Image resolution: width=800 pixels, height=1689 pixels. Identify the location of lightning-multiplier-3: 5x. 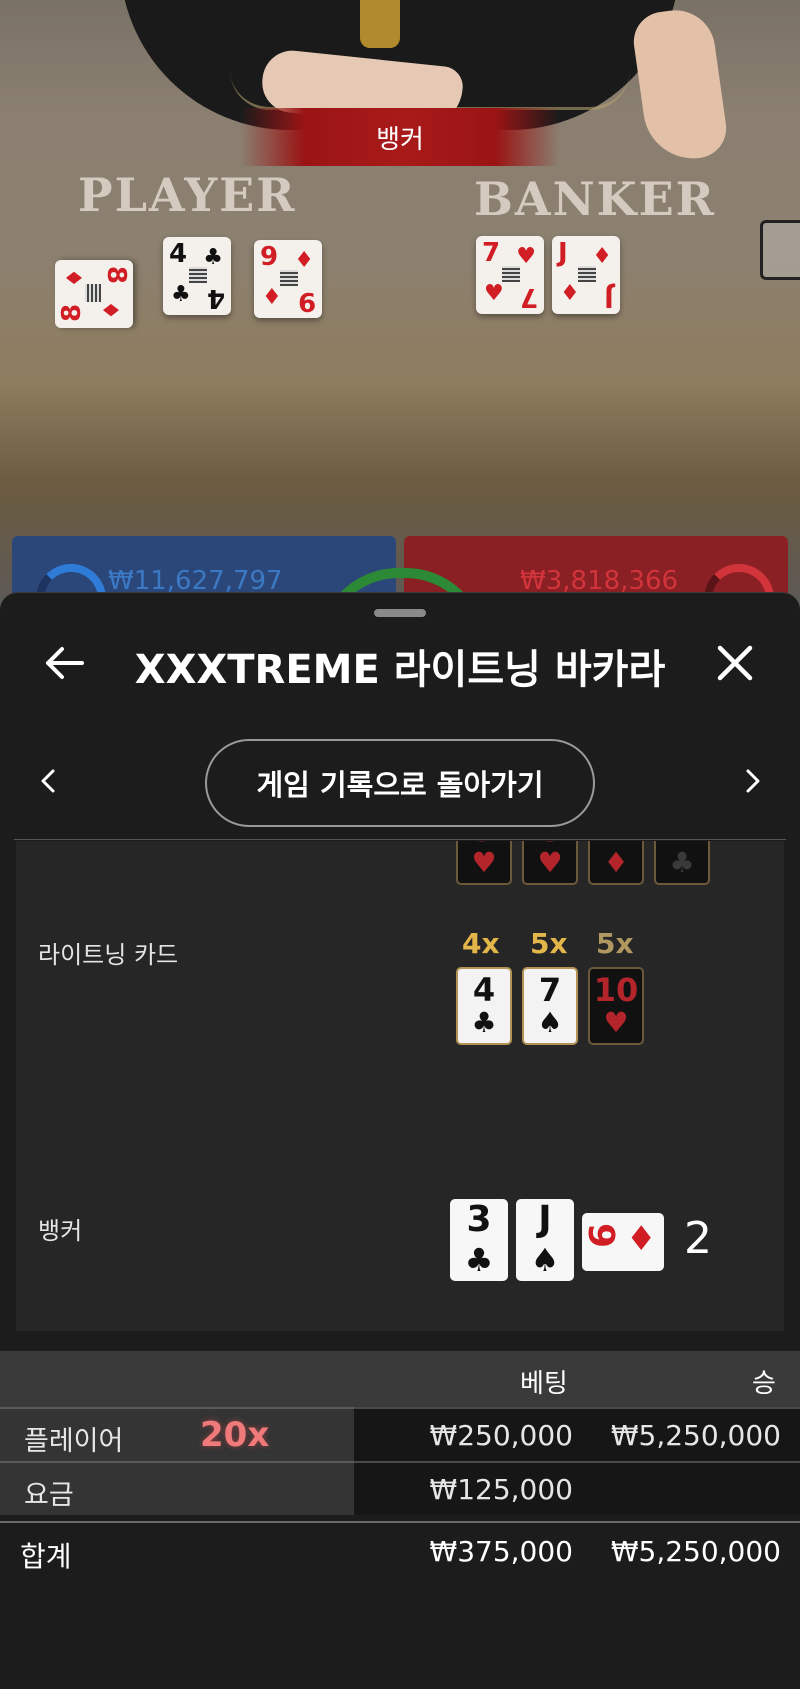
(615, 943).